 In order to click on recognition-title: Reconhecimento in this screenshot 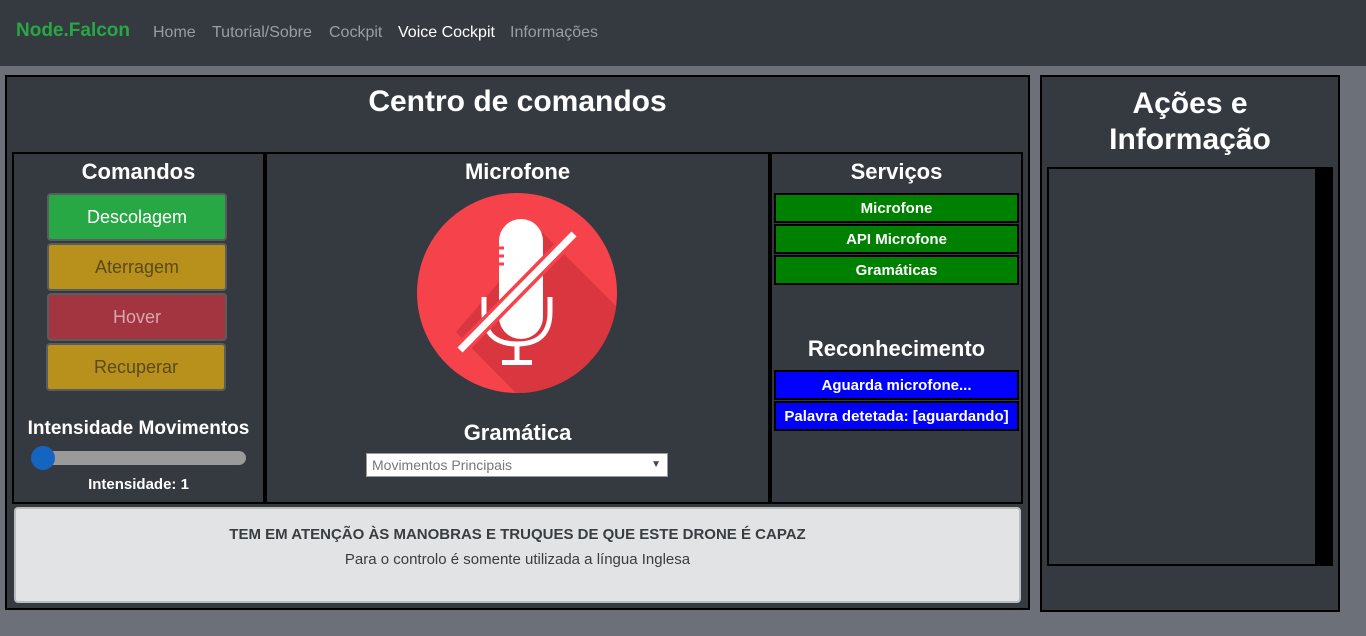, I will do `click(896, 348)`.